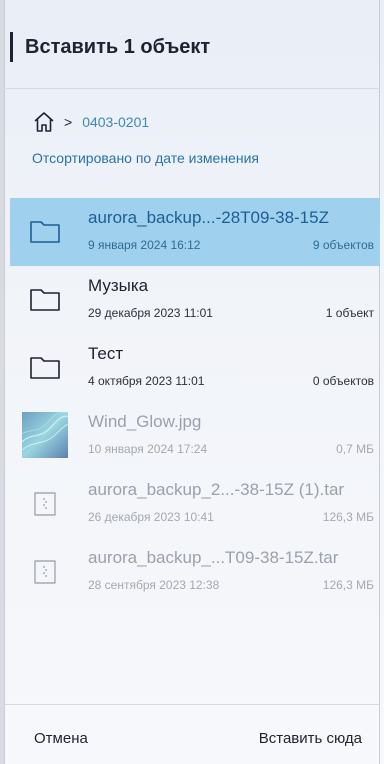 The image size is (384, 764). I want to click on file-date: 10 января 2024 17:24, so click(148, 449).